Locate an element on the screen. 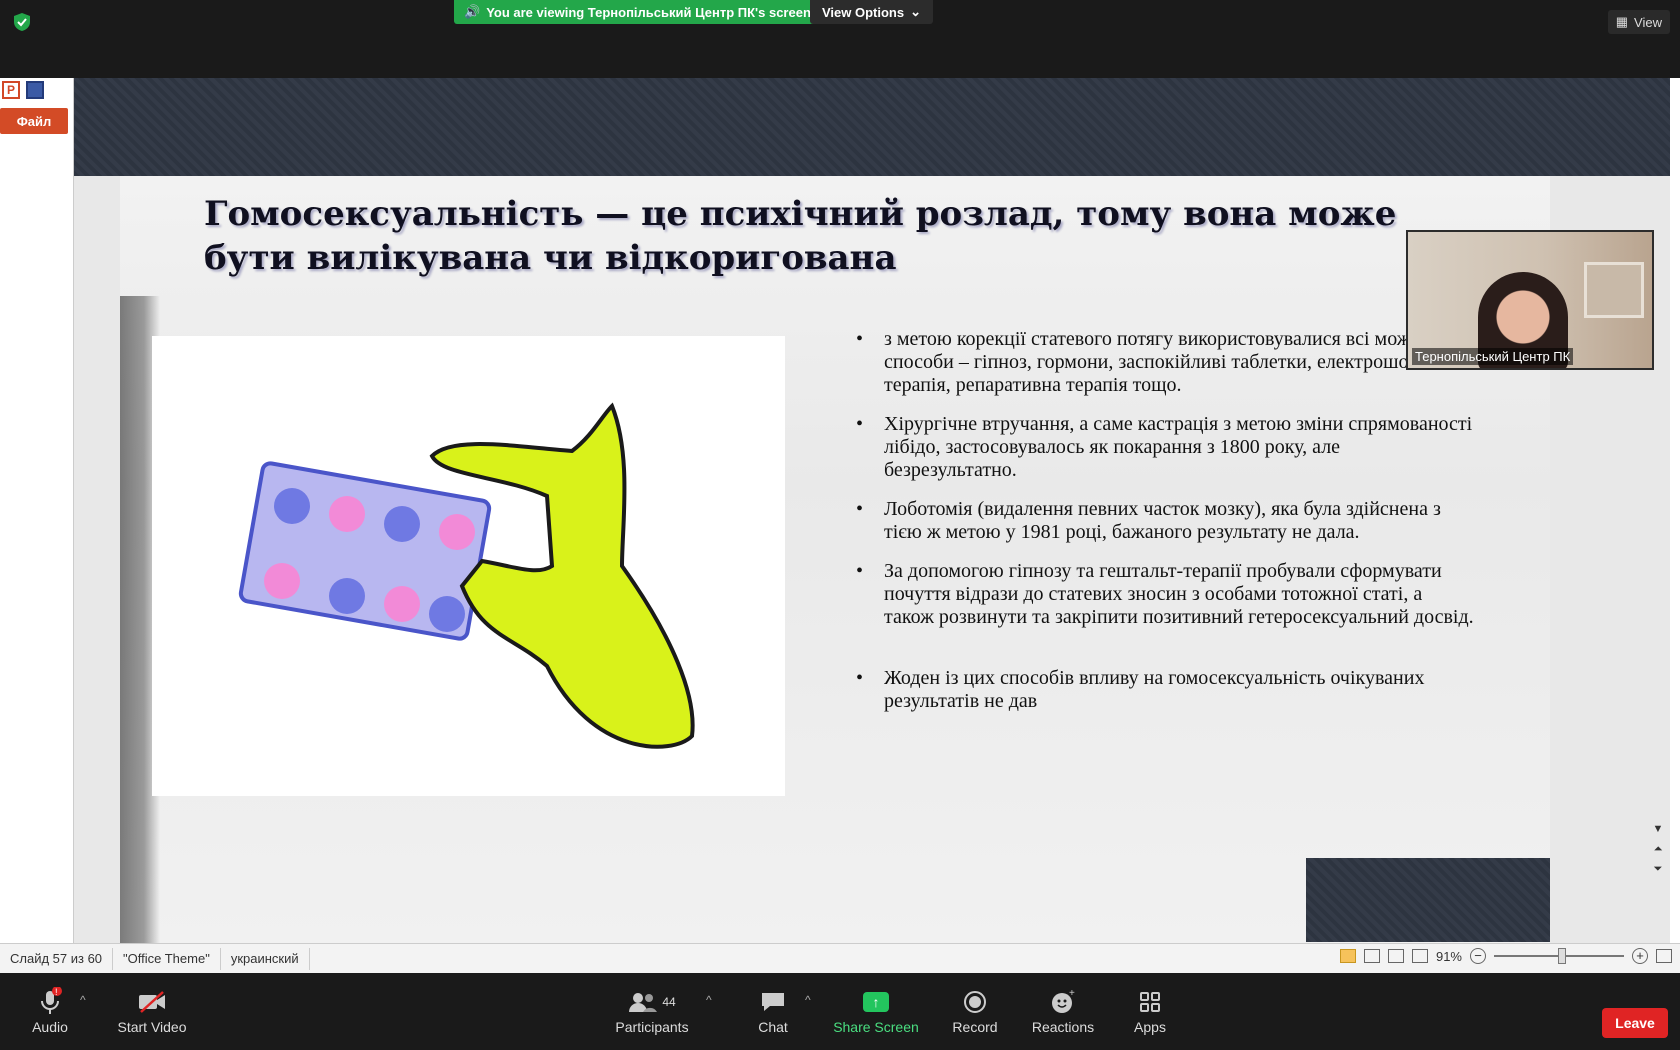 The width and height of the screenshot is (1680, 1050). reactions-button: + Reactions is located at coordinates (1063, 1010).